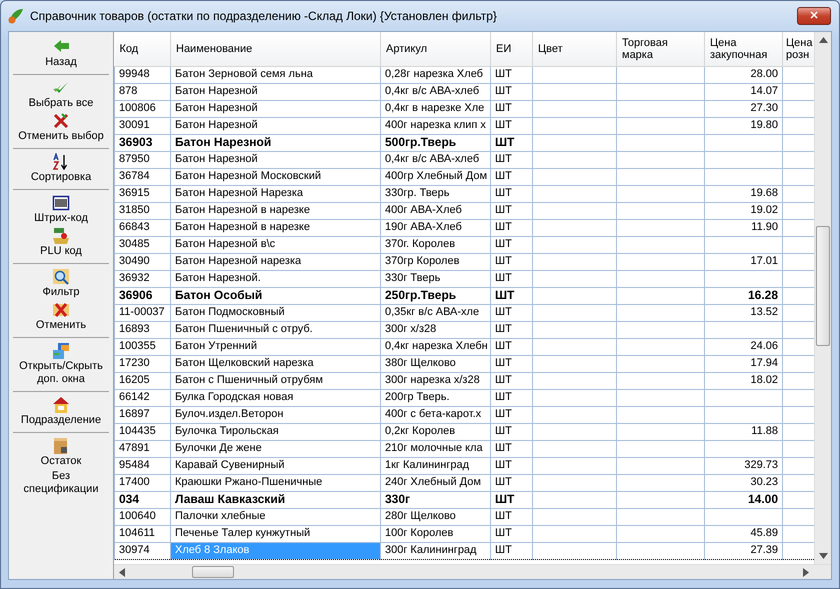 The width and height of the screenshot is (840, 589). What do you see at coordinates (275, 448) in the screenshot?
I see `table-cell: Булочки Де жене` at bounding box center [275, 448].